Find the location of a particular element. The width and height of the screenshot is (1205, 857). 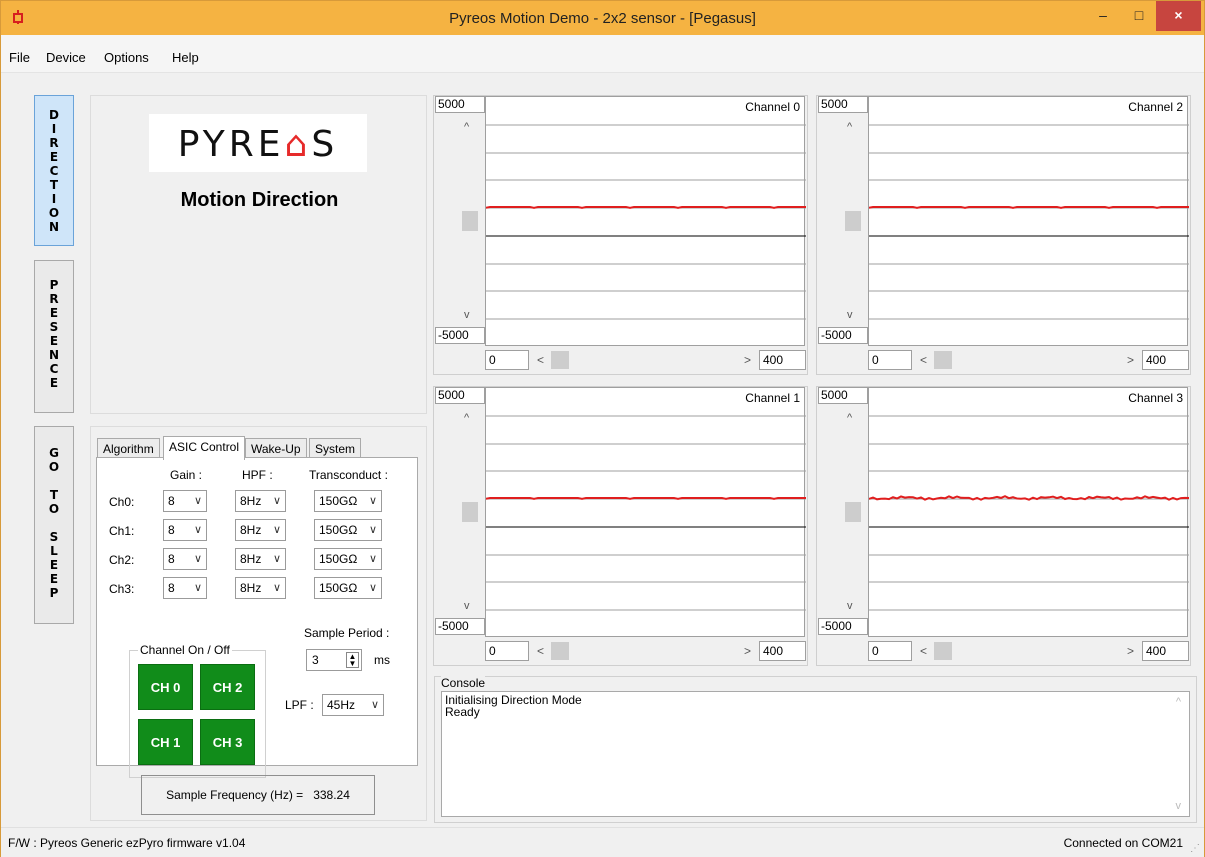

transconduct-select-ch2: 150GΩ ∨ is located at coordinates (348, 559).